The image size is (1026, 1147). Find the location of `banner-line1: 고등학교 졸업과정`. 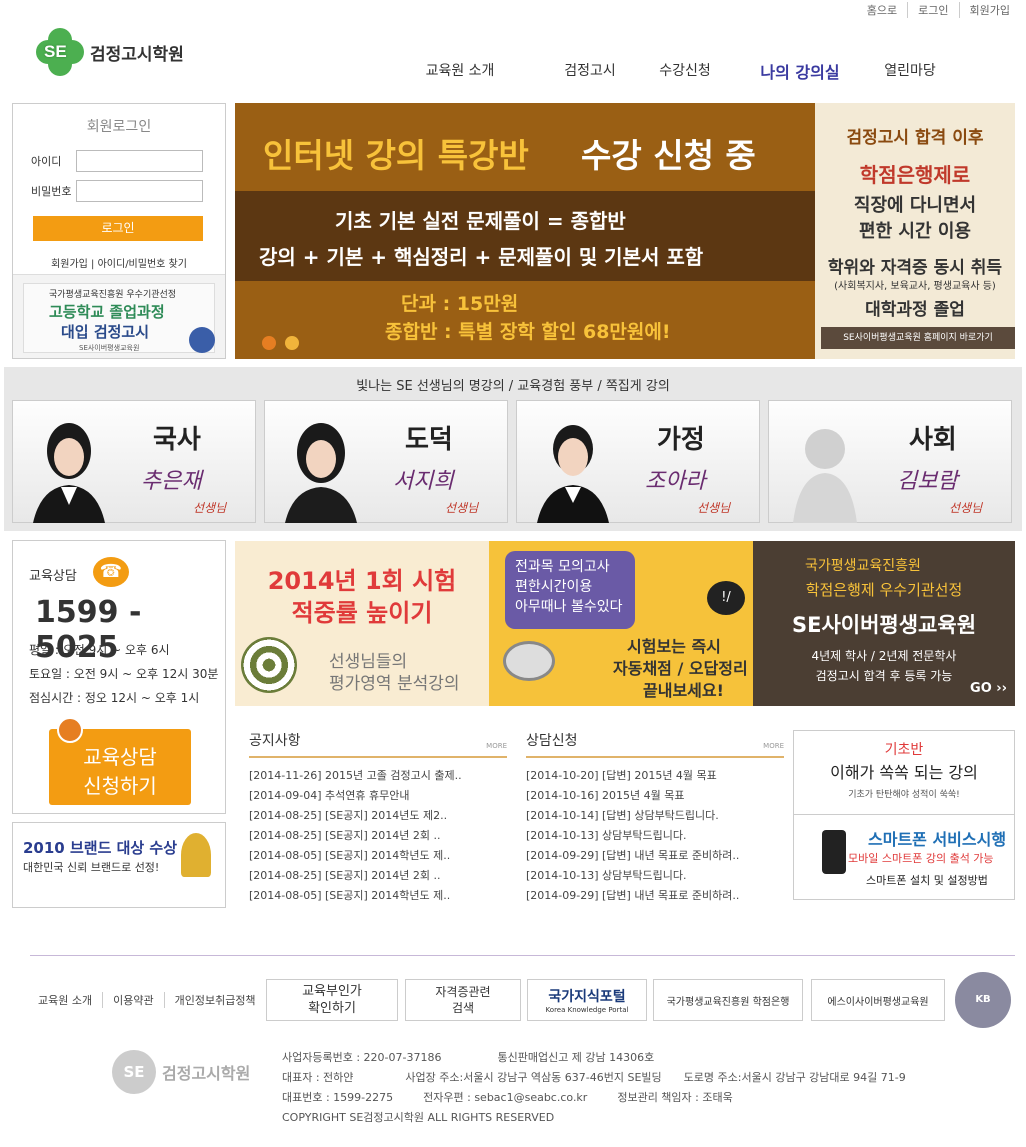

banner-line1: 고등학교 졸업과정 is located at coordinates (107, 312).